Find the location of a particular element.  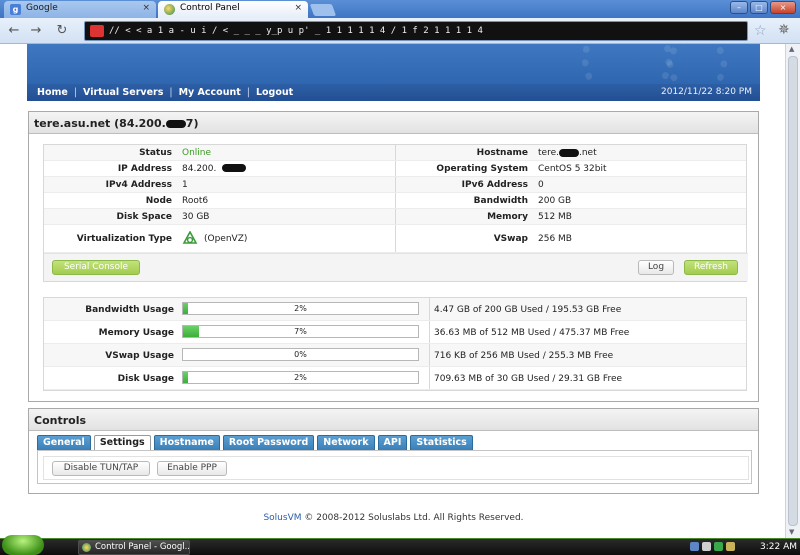

browser-tab-control-panel: Control Panel × is located at coordinates (233, 9).